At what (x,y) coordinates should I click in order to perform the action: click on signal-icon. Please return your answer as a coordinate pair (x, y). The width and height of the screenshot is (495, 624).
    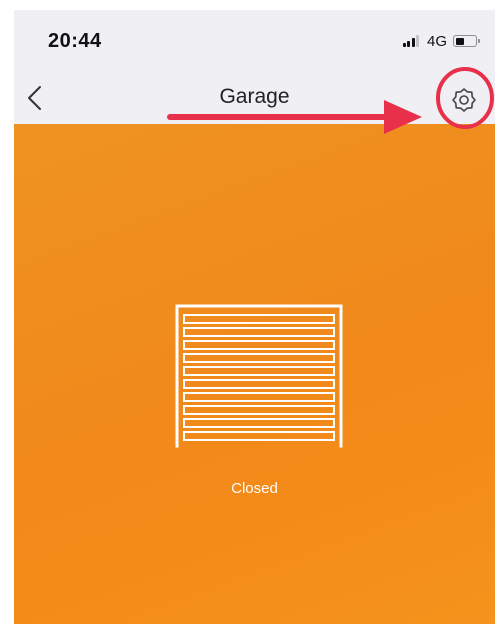
    Looking at the image, I should click on (411, 41).